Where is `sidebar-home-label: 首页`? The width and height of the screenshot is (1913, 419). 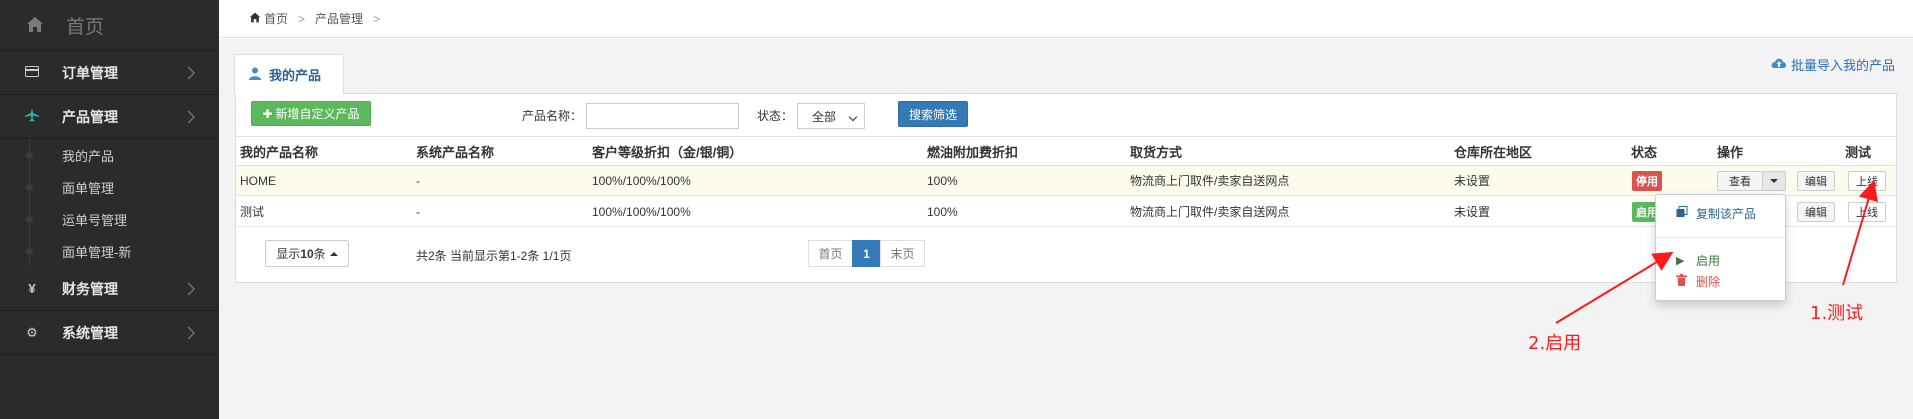 sidebar-home-label: 首页 is located at coordinates (85, 27).